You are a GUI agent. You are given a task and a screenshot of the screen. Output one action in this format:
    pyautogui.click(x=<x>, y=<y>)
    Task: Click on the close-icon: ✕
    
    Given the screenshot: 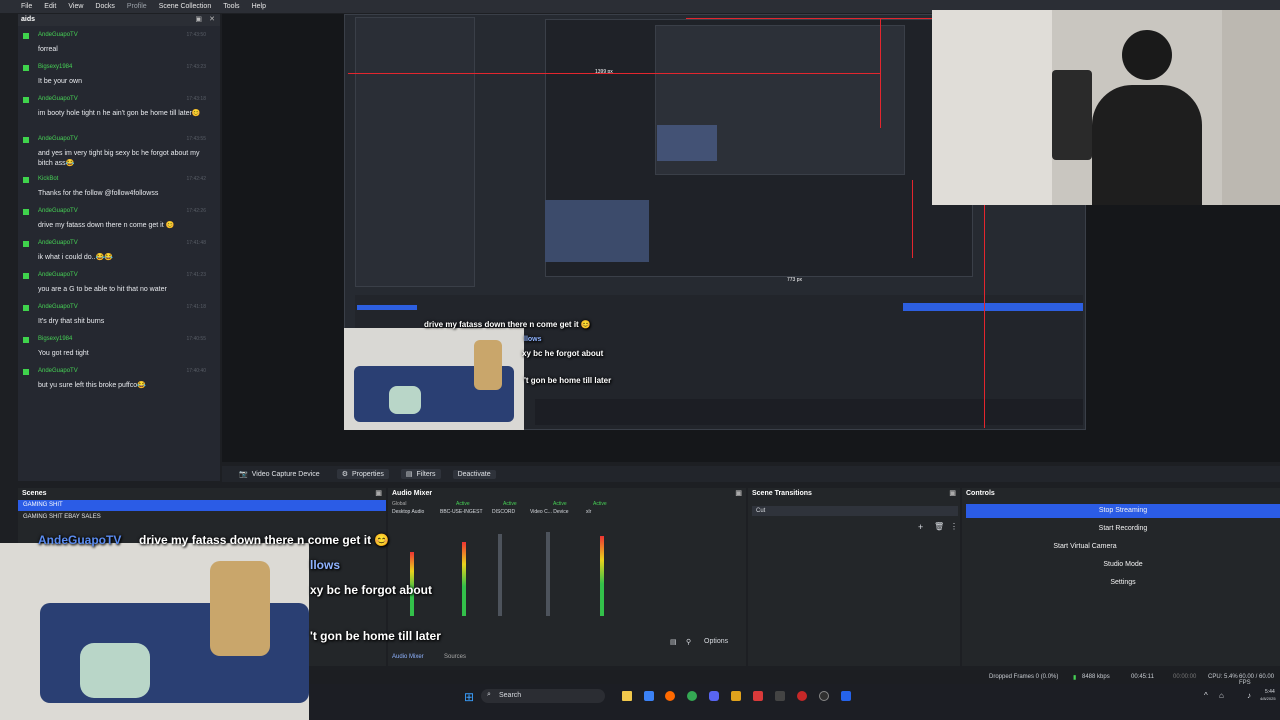 What is the action you would take?
    pyautogui.click(x=212, y=19)
    